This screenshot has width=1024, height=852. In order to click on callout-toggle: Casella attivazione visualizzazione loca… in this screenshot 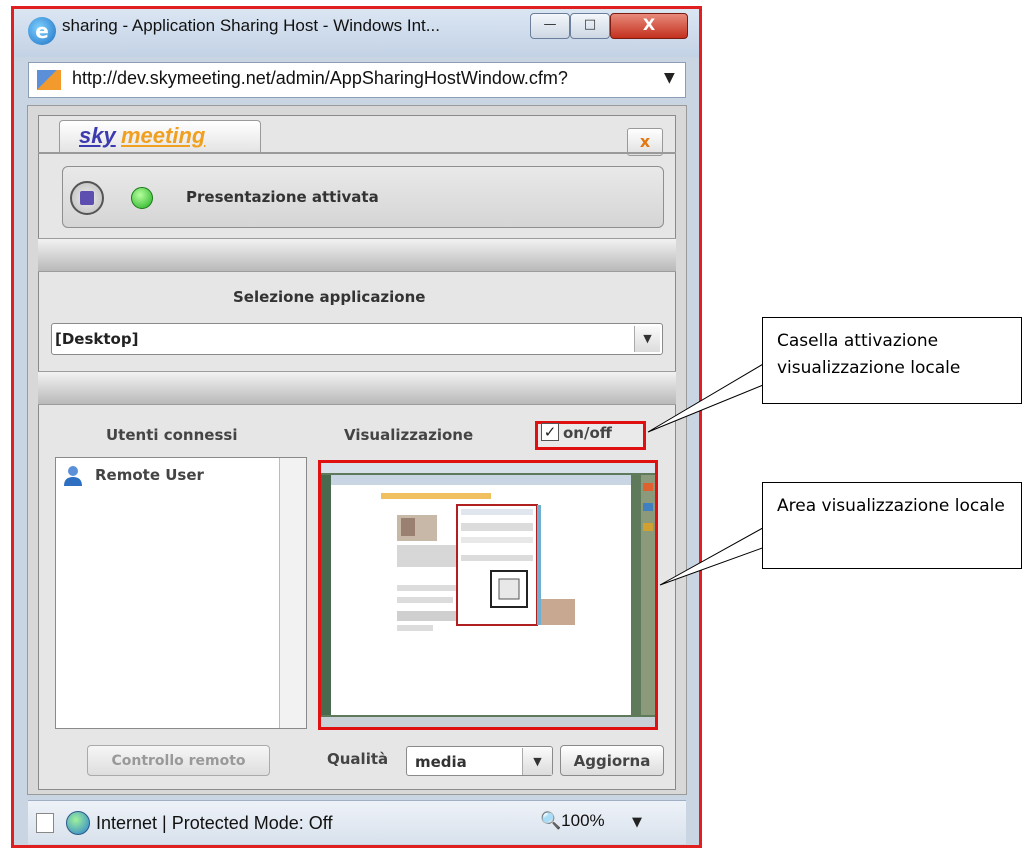, I will do `click(892, 360)`.